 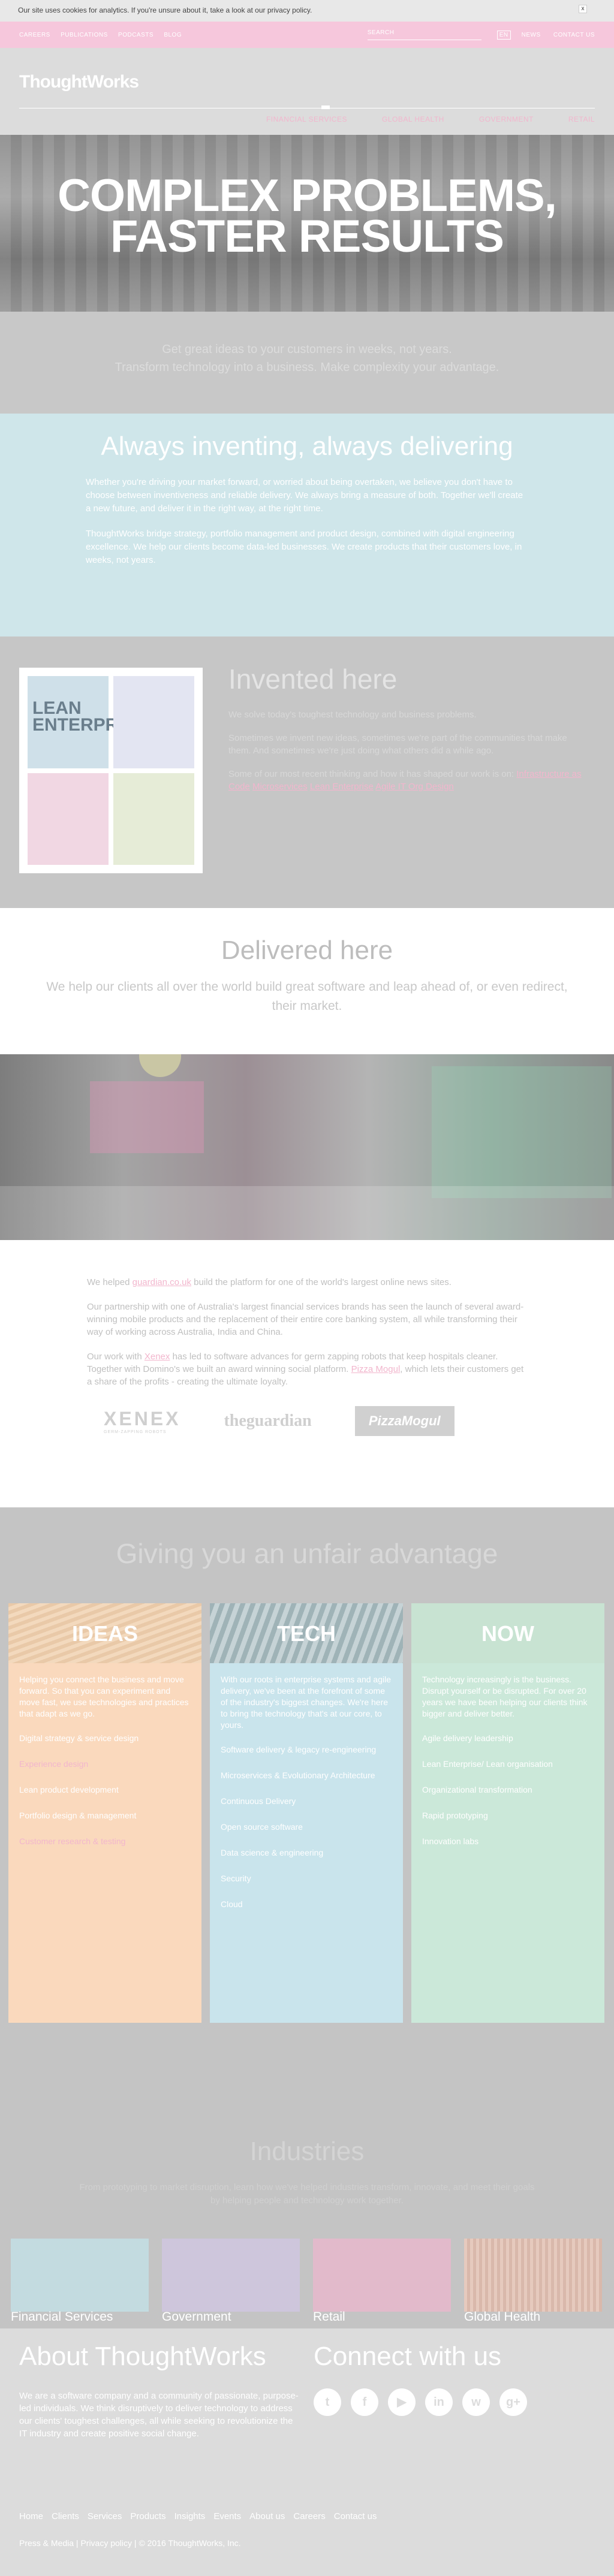 I want to click on footer-link-products: Products, so click(x=148, y=2516).